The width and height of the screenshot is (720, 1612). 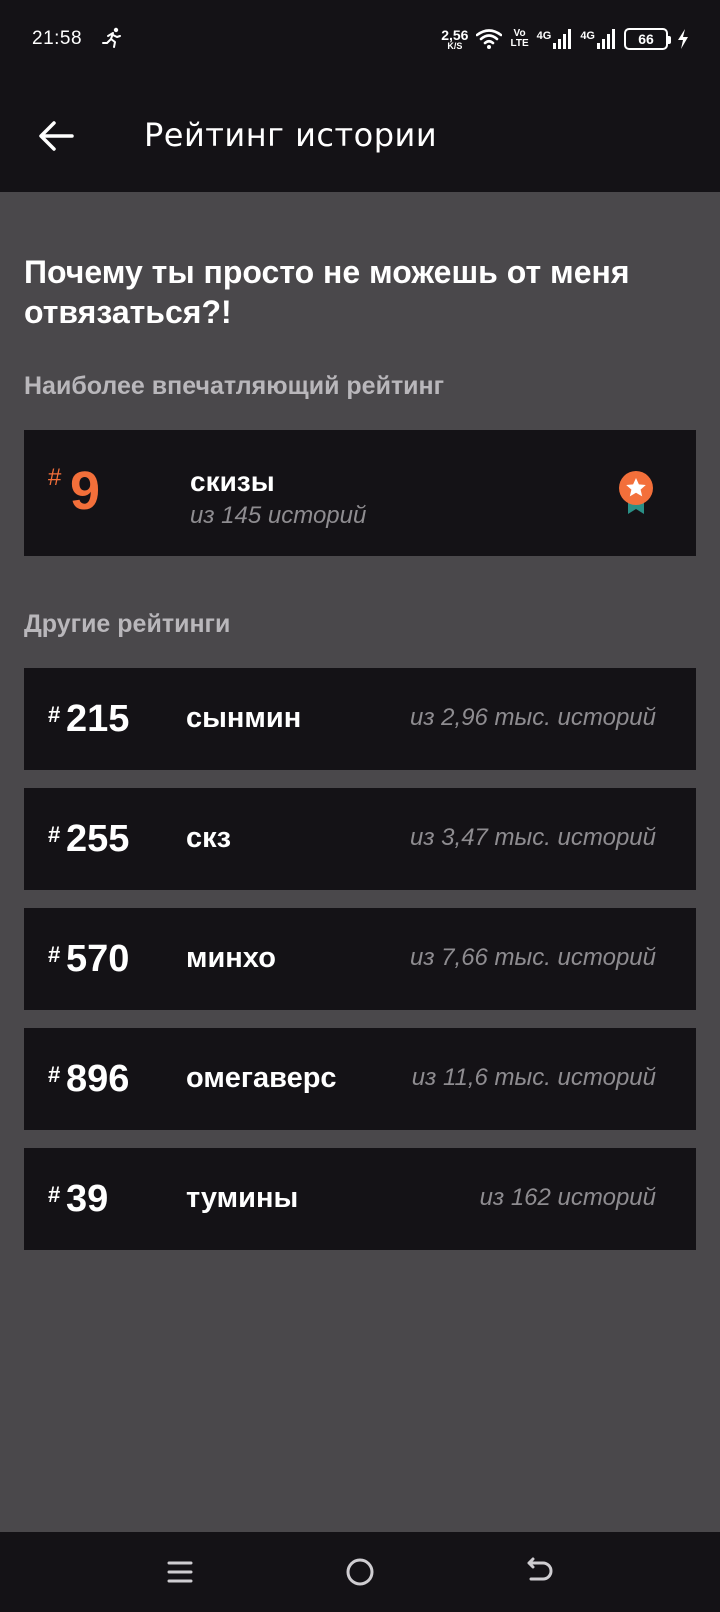 I want to click on charging-icon, so click(x=683, y=39).